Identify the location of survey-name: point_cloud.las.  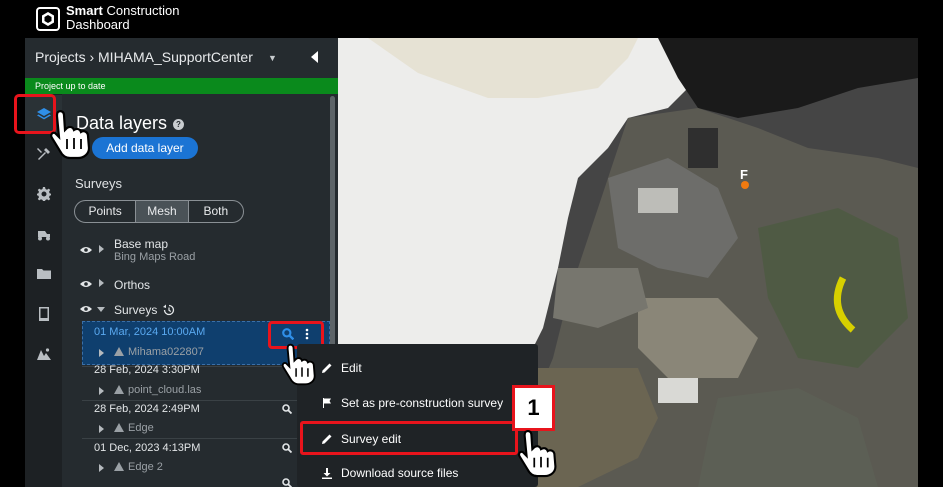
(165, 390).